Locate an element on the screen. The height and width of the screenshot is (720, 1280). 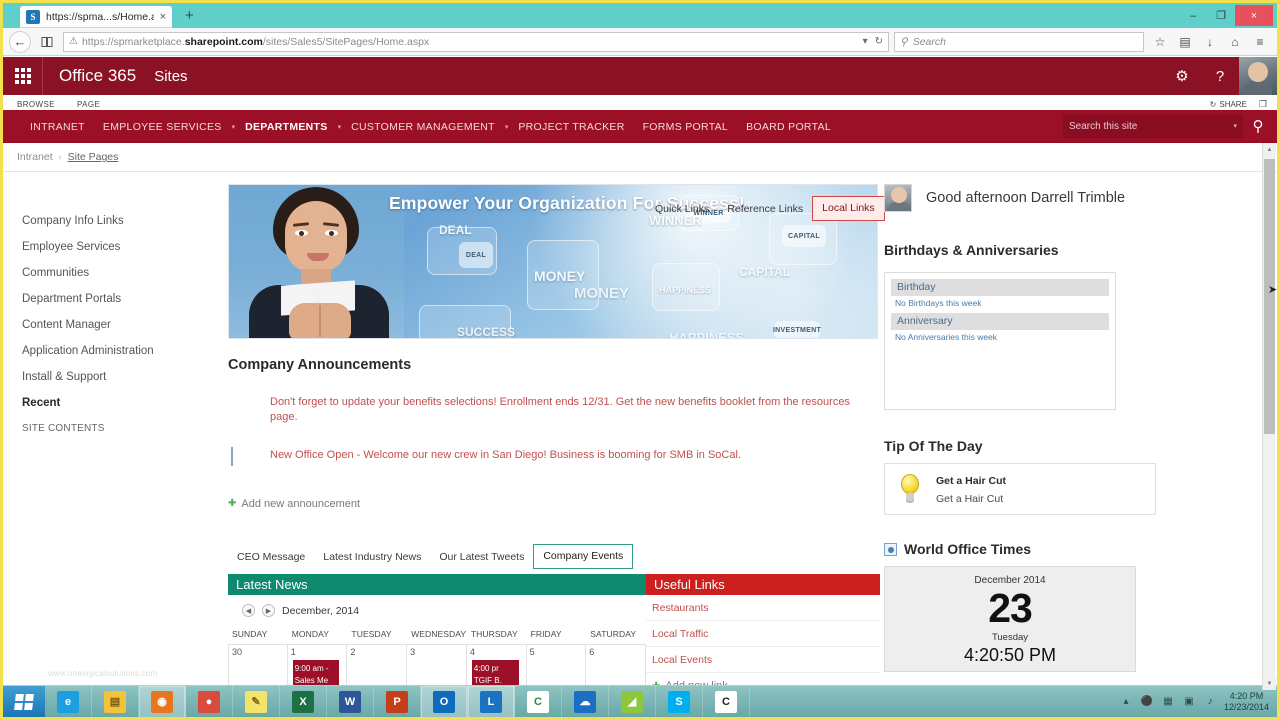
tab-our-latest-tweets: Our Latest Tweets is located at coordinates (481, 557).